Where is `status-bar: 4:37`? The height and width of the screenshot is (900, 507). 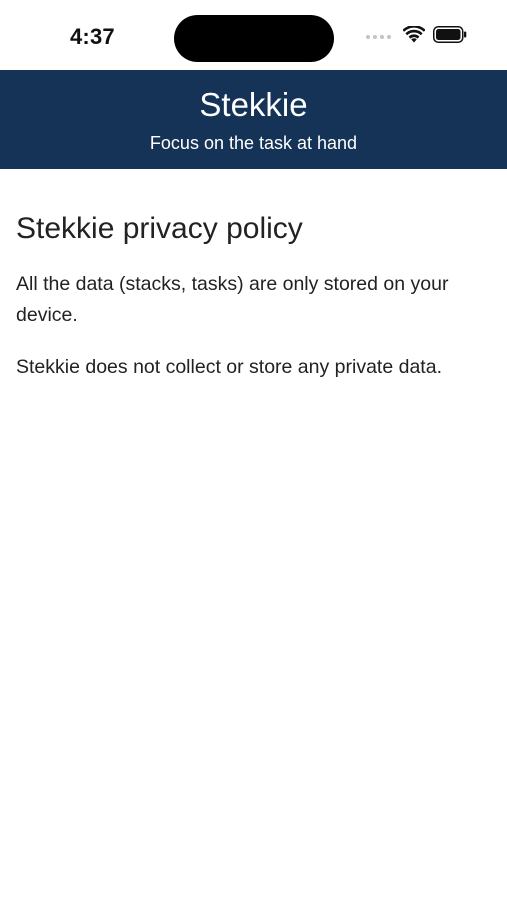 status-bar: 4:37 is located at coordinates (253, 35).